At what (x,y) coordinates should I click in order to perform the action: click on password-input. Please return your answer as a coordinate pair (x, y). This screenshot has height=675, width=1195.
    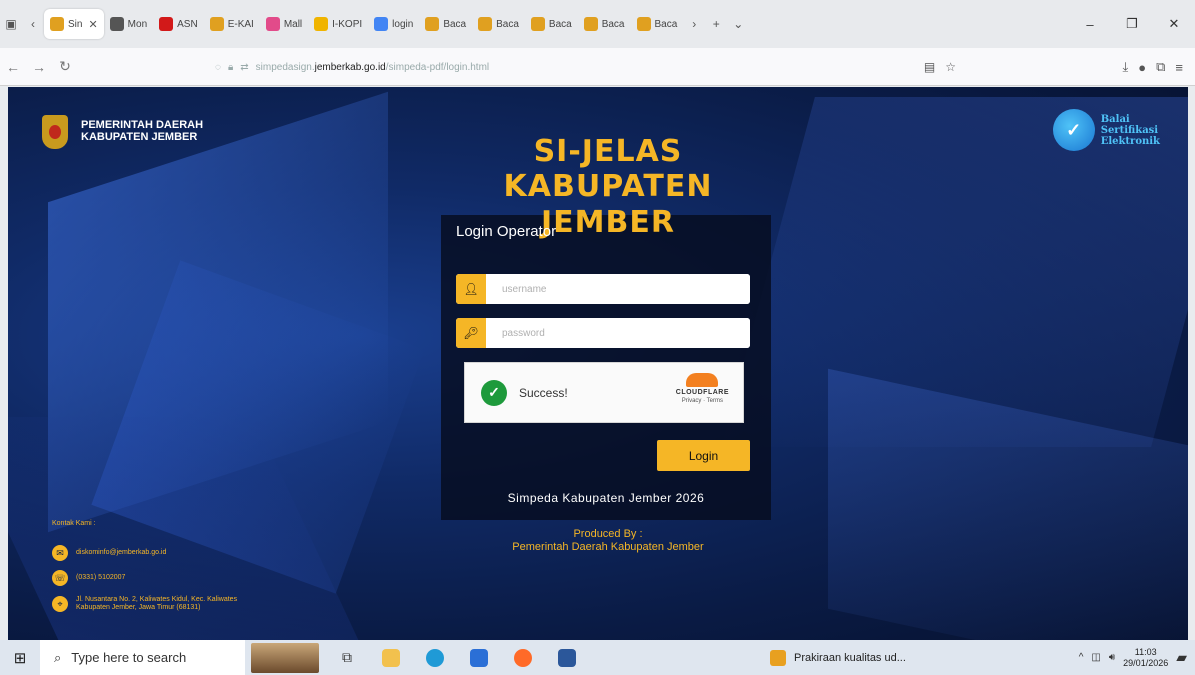
    Looking at the image, I should click on (618, 333).